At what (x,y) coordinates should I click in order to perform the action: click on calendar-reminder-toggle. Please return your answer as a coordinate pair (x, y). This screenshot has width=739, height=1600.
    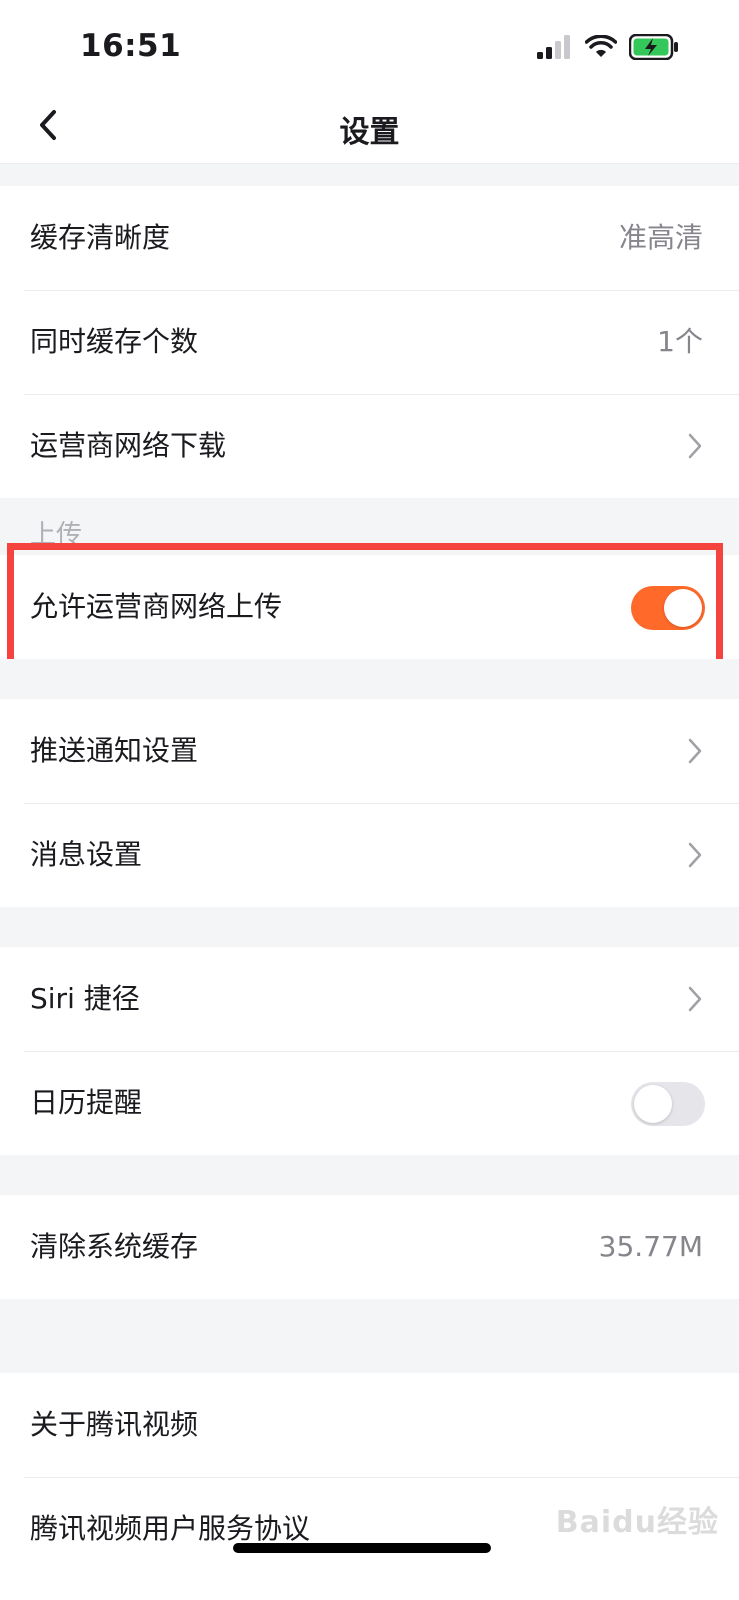
    Looking at the image, I should click on (668, 1104).